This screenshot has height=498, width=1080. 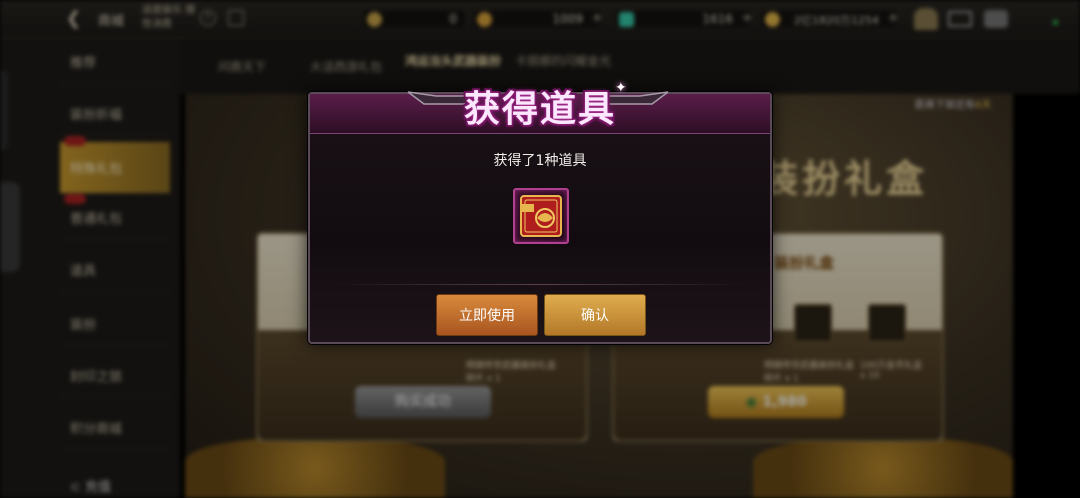 I want to click on dialog-title: 获得道具, so click(x=539, y=109).